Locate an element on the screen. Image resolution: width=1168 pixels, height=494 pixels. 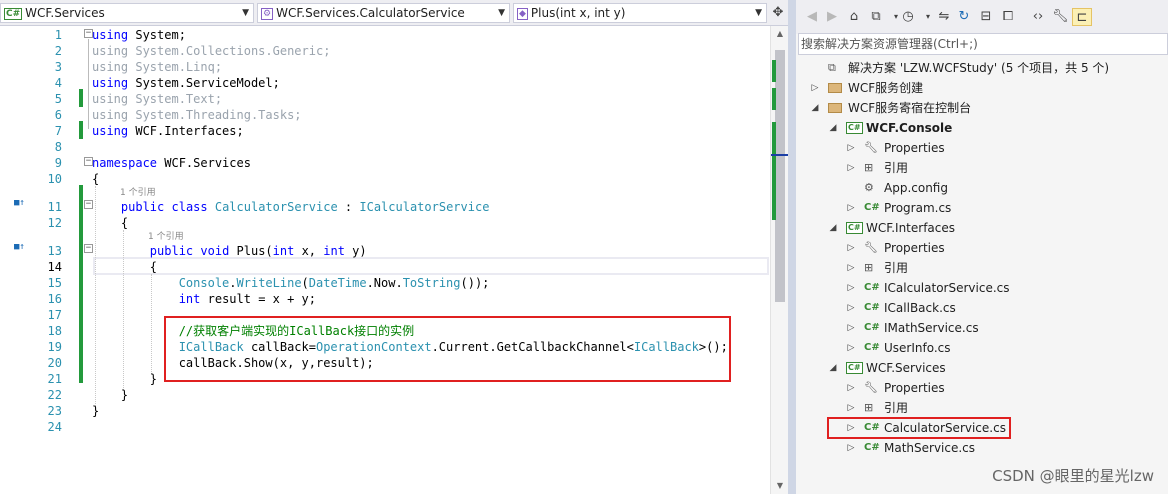
line-number: 16 is located at coordinates (54, 299).